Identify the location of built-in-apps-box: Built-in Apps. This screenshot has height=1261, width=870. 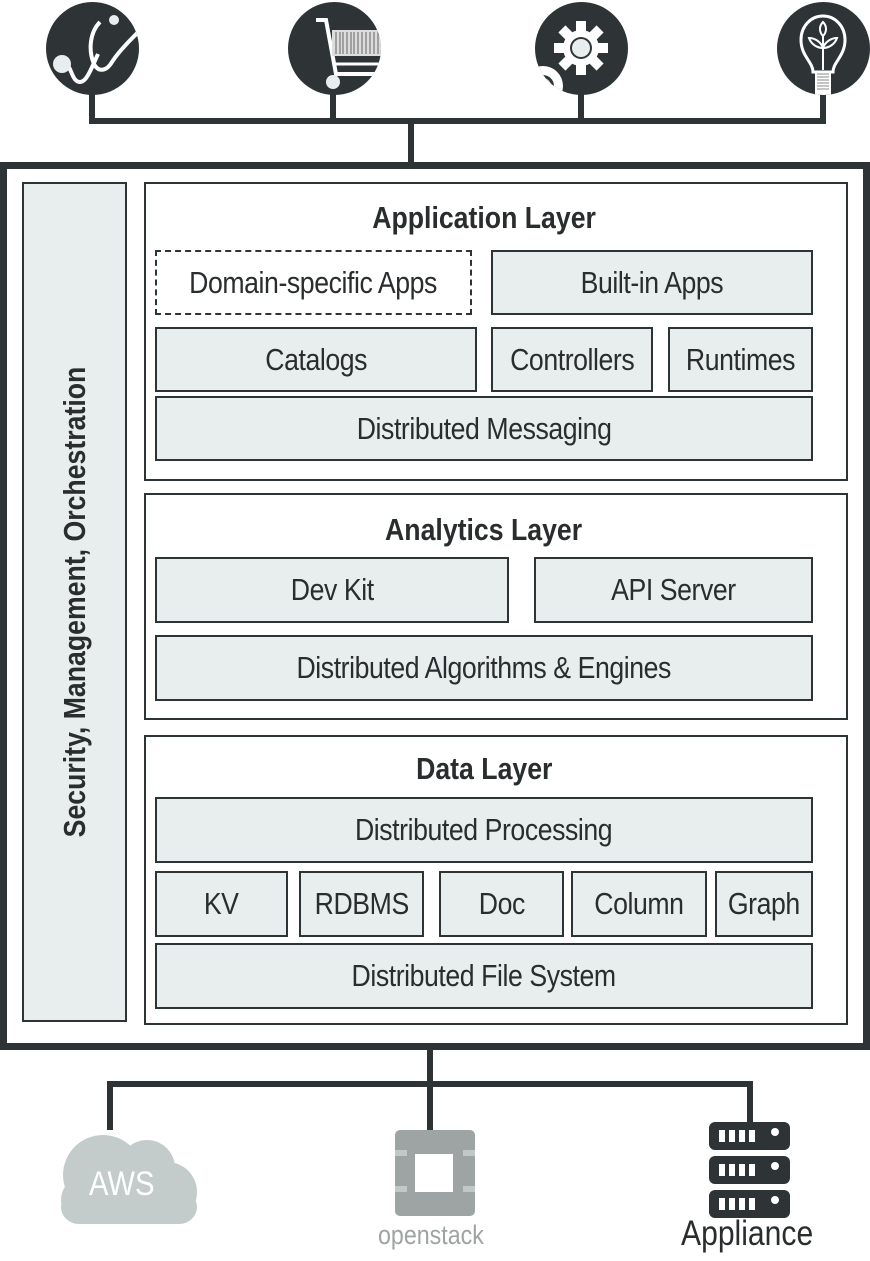
(652, 282).